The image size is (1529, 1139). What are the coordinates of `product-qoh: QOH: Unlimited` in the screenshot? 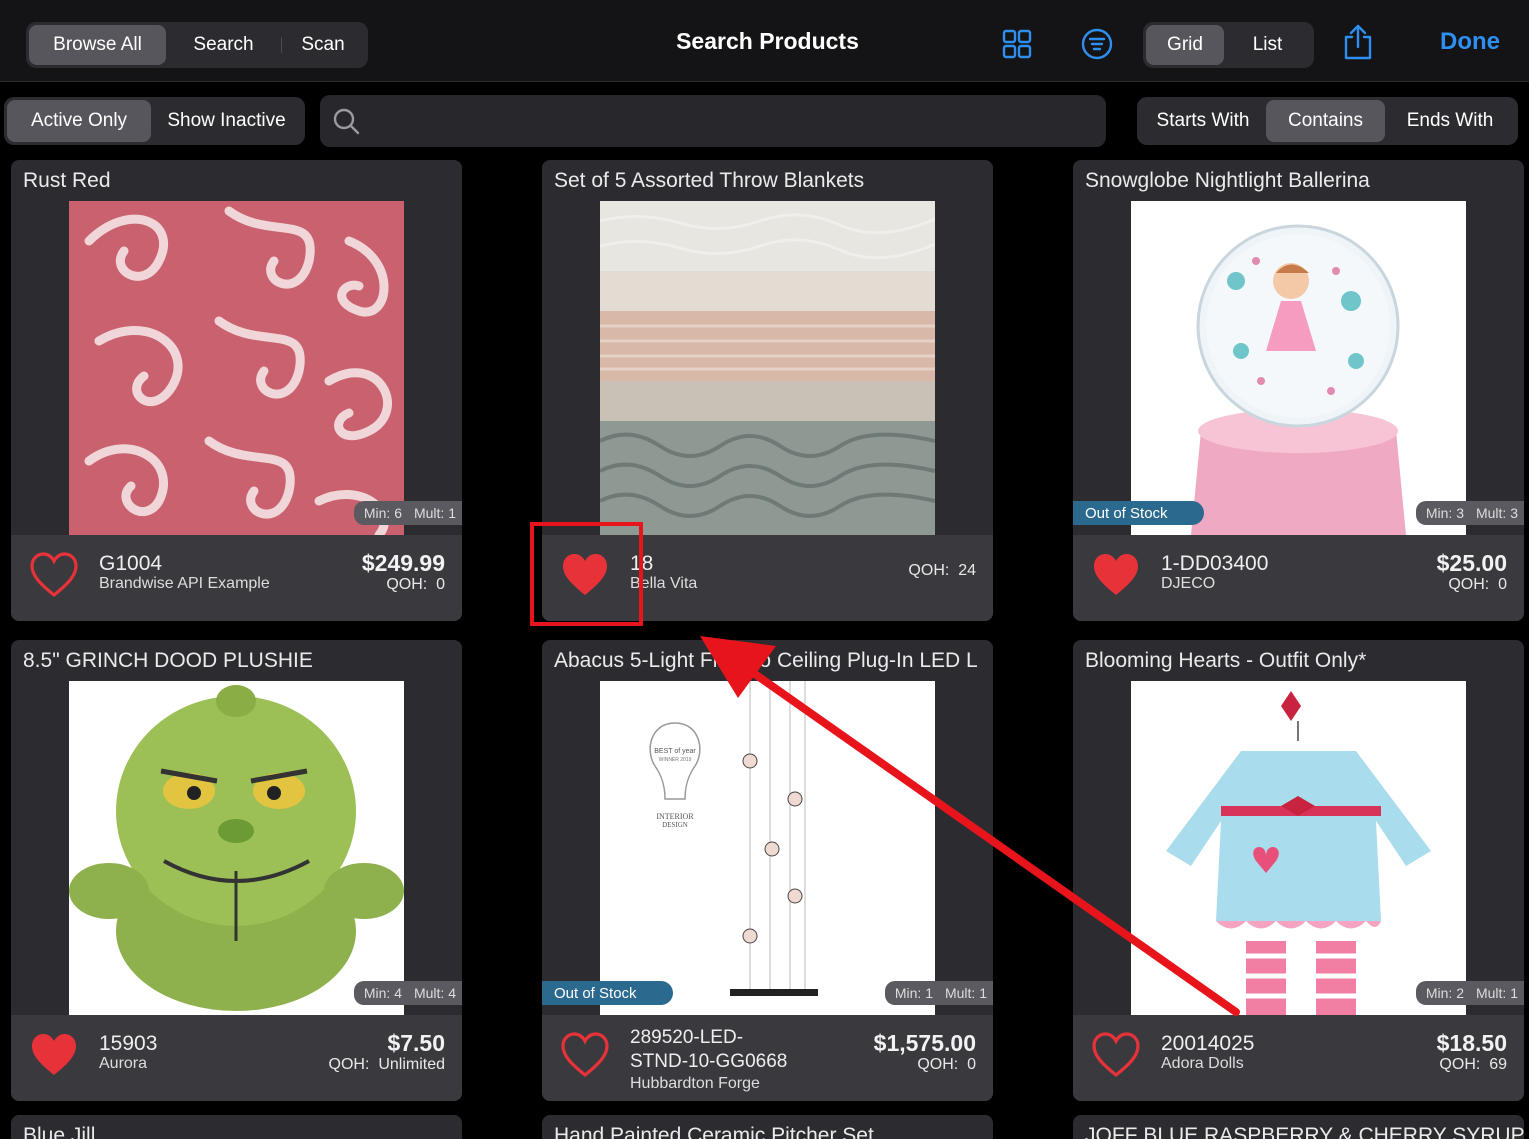 It's located at (387, 1065).